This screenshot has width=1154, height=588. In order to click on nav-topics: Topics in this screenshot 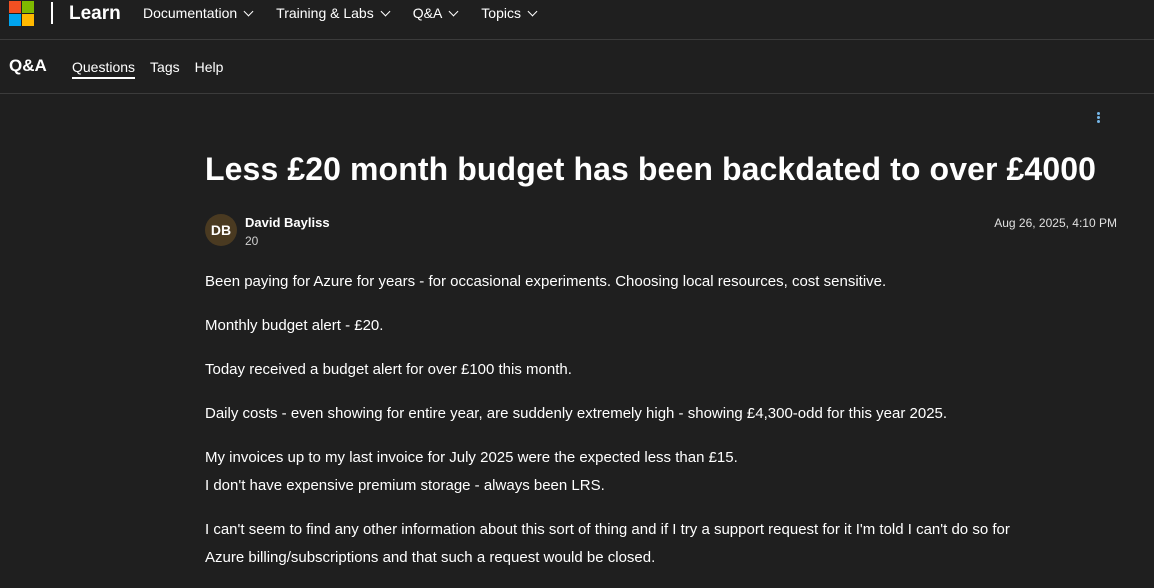, I will do `click(509, 13)`.